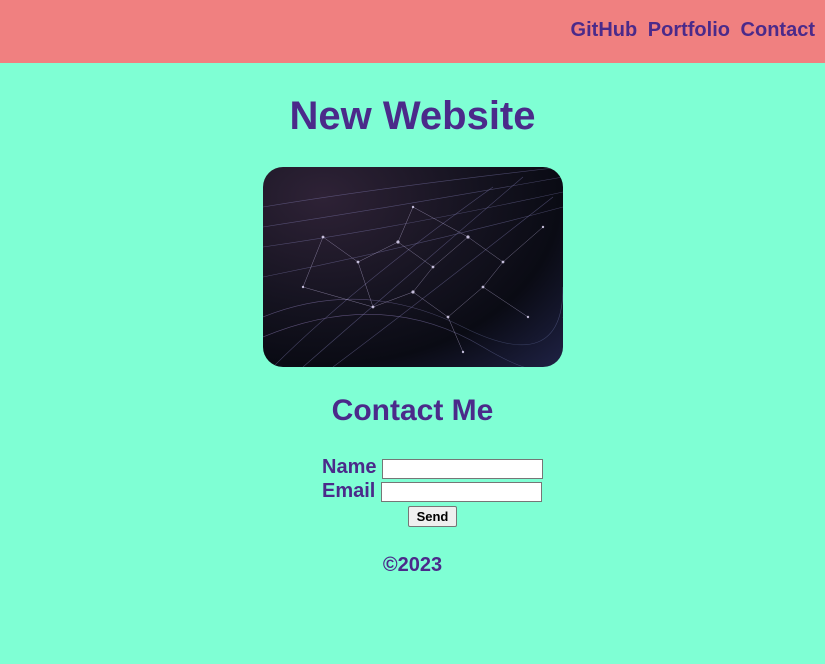  Describe the element at coordinates (349, 467) in the screenshot. I see `name-label: Name` at that location.